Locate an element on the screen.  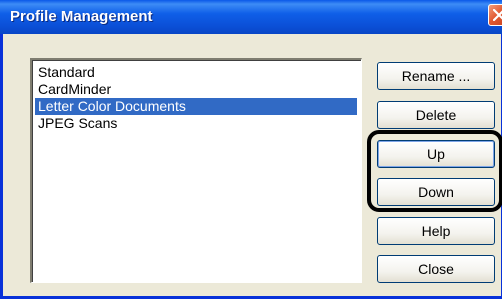
help-button: Help is located at coordinates (436, 231).